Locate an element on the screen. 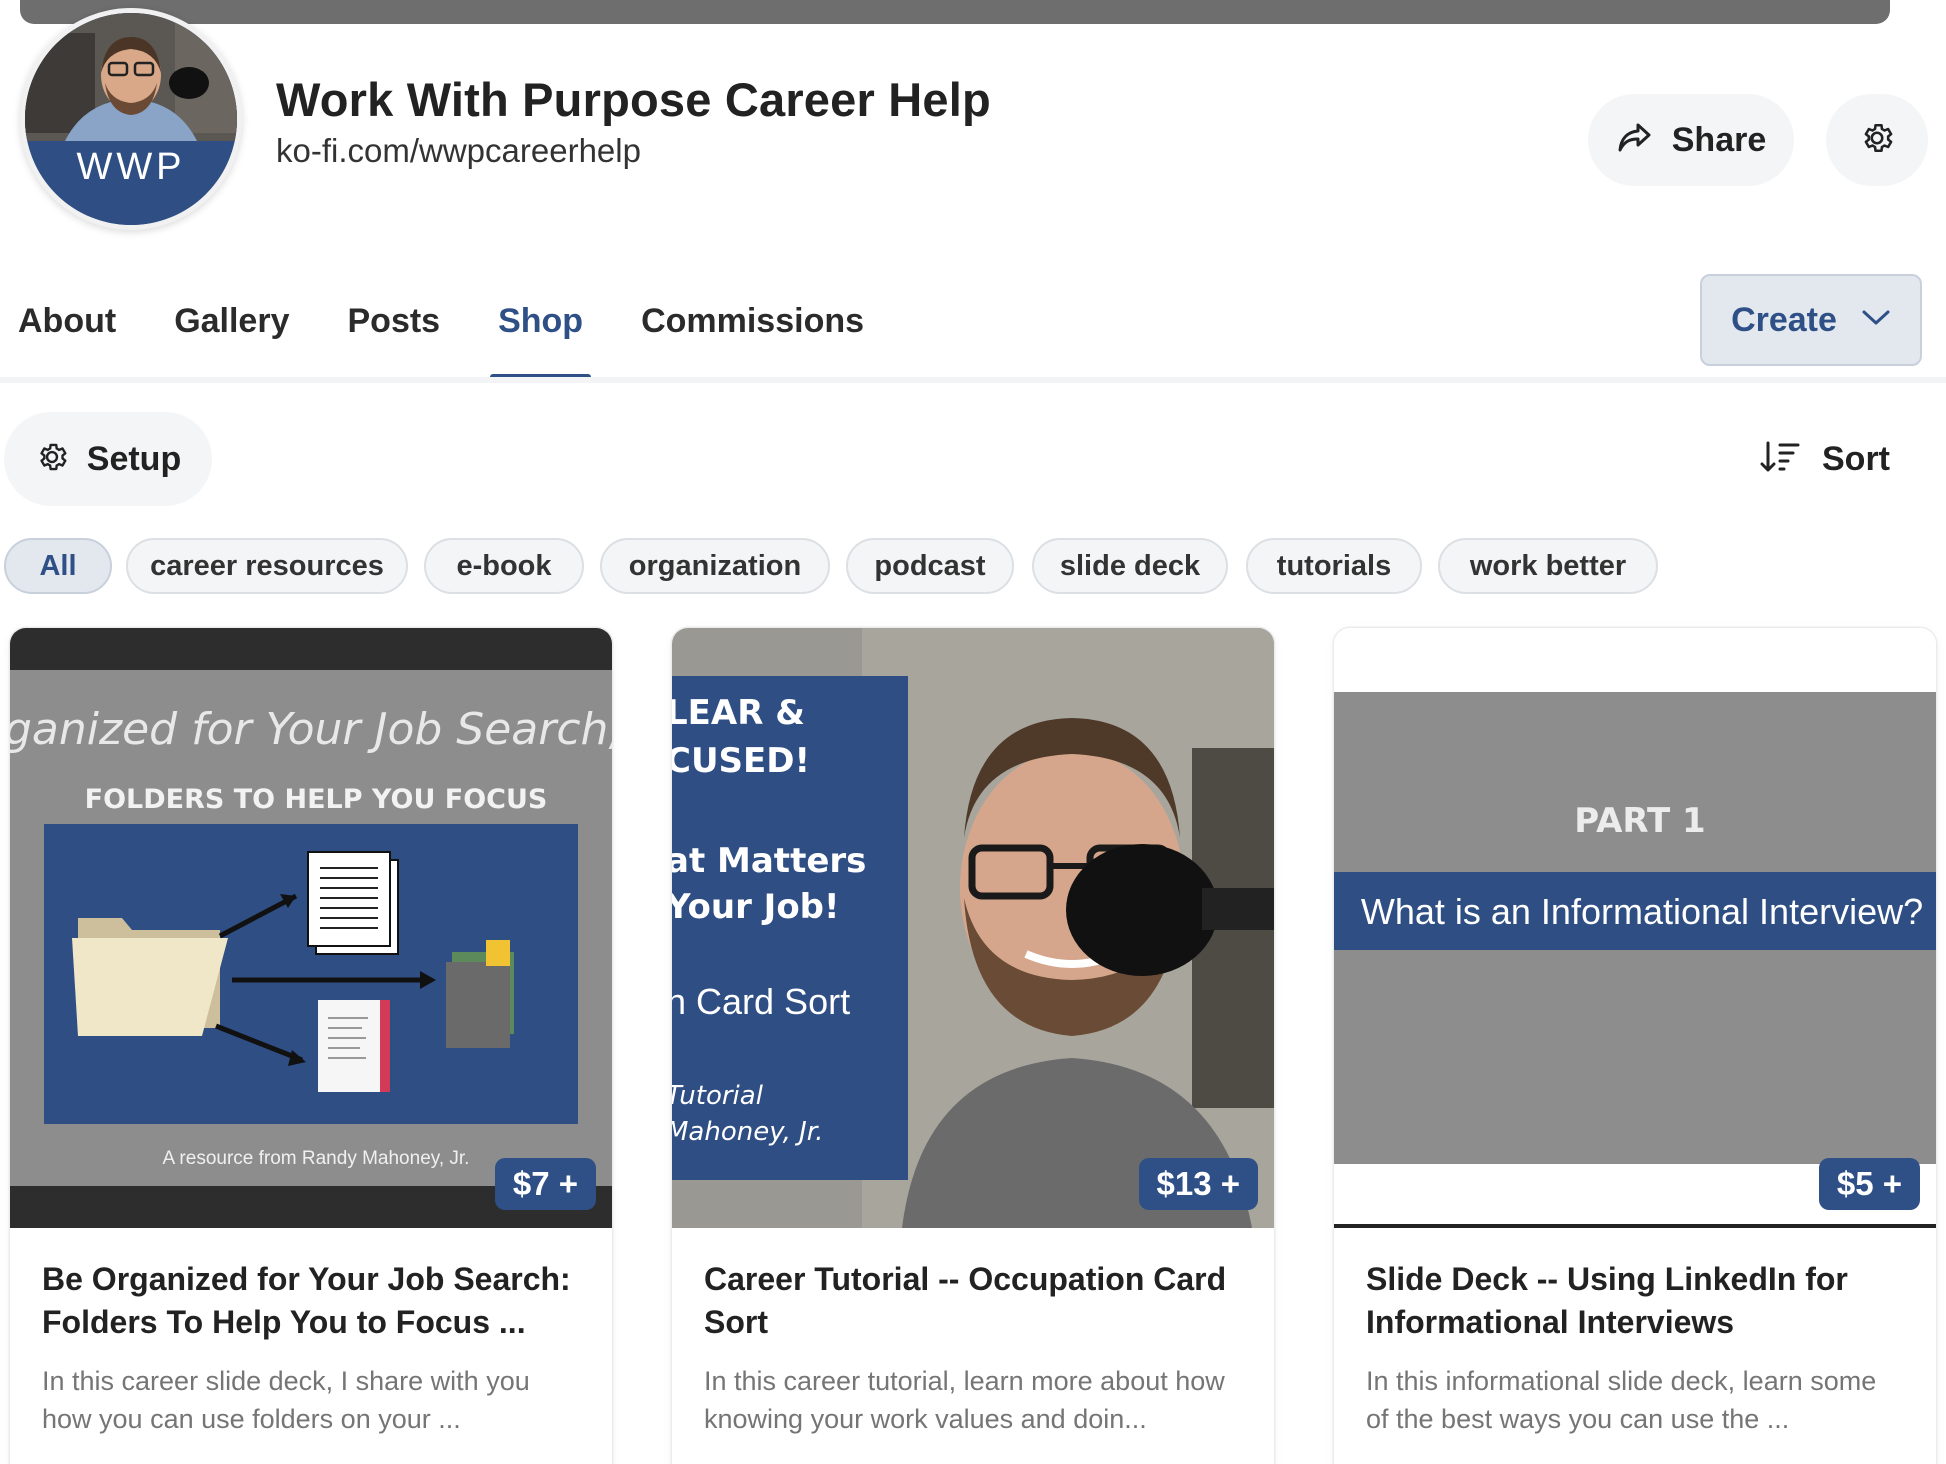 The width and height of the screenshot is (1946, 1464). sort-button: Sort is located at coordinates (1825, 459).